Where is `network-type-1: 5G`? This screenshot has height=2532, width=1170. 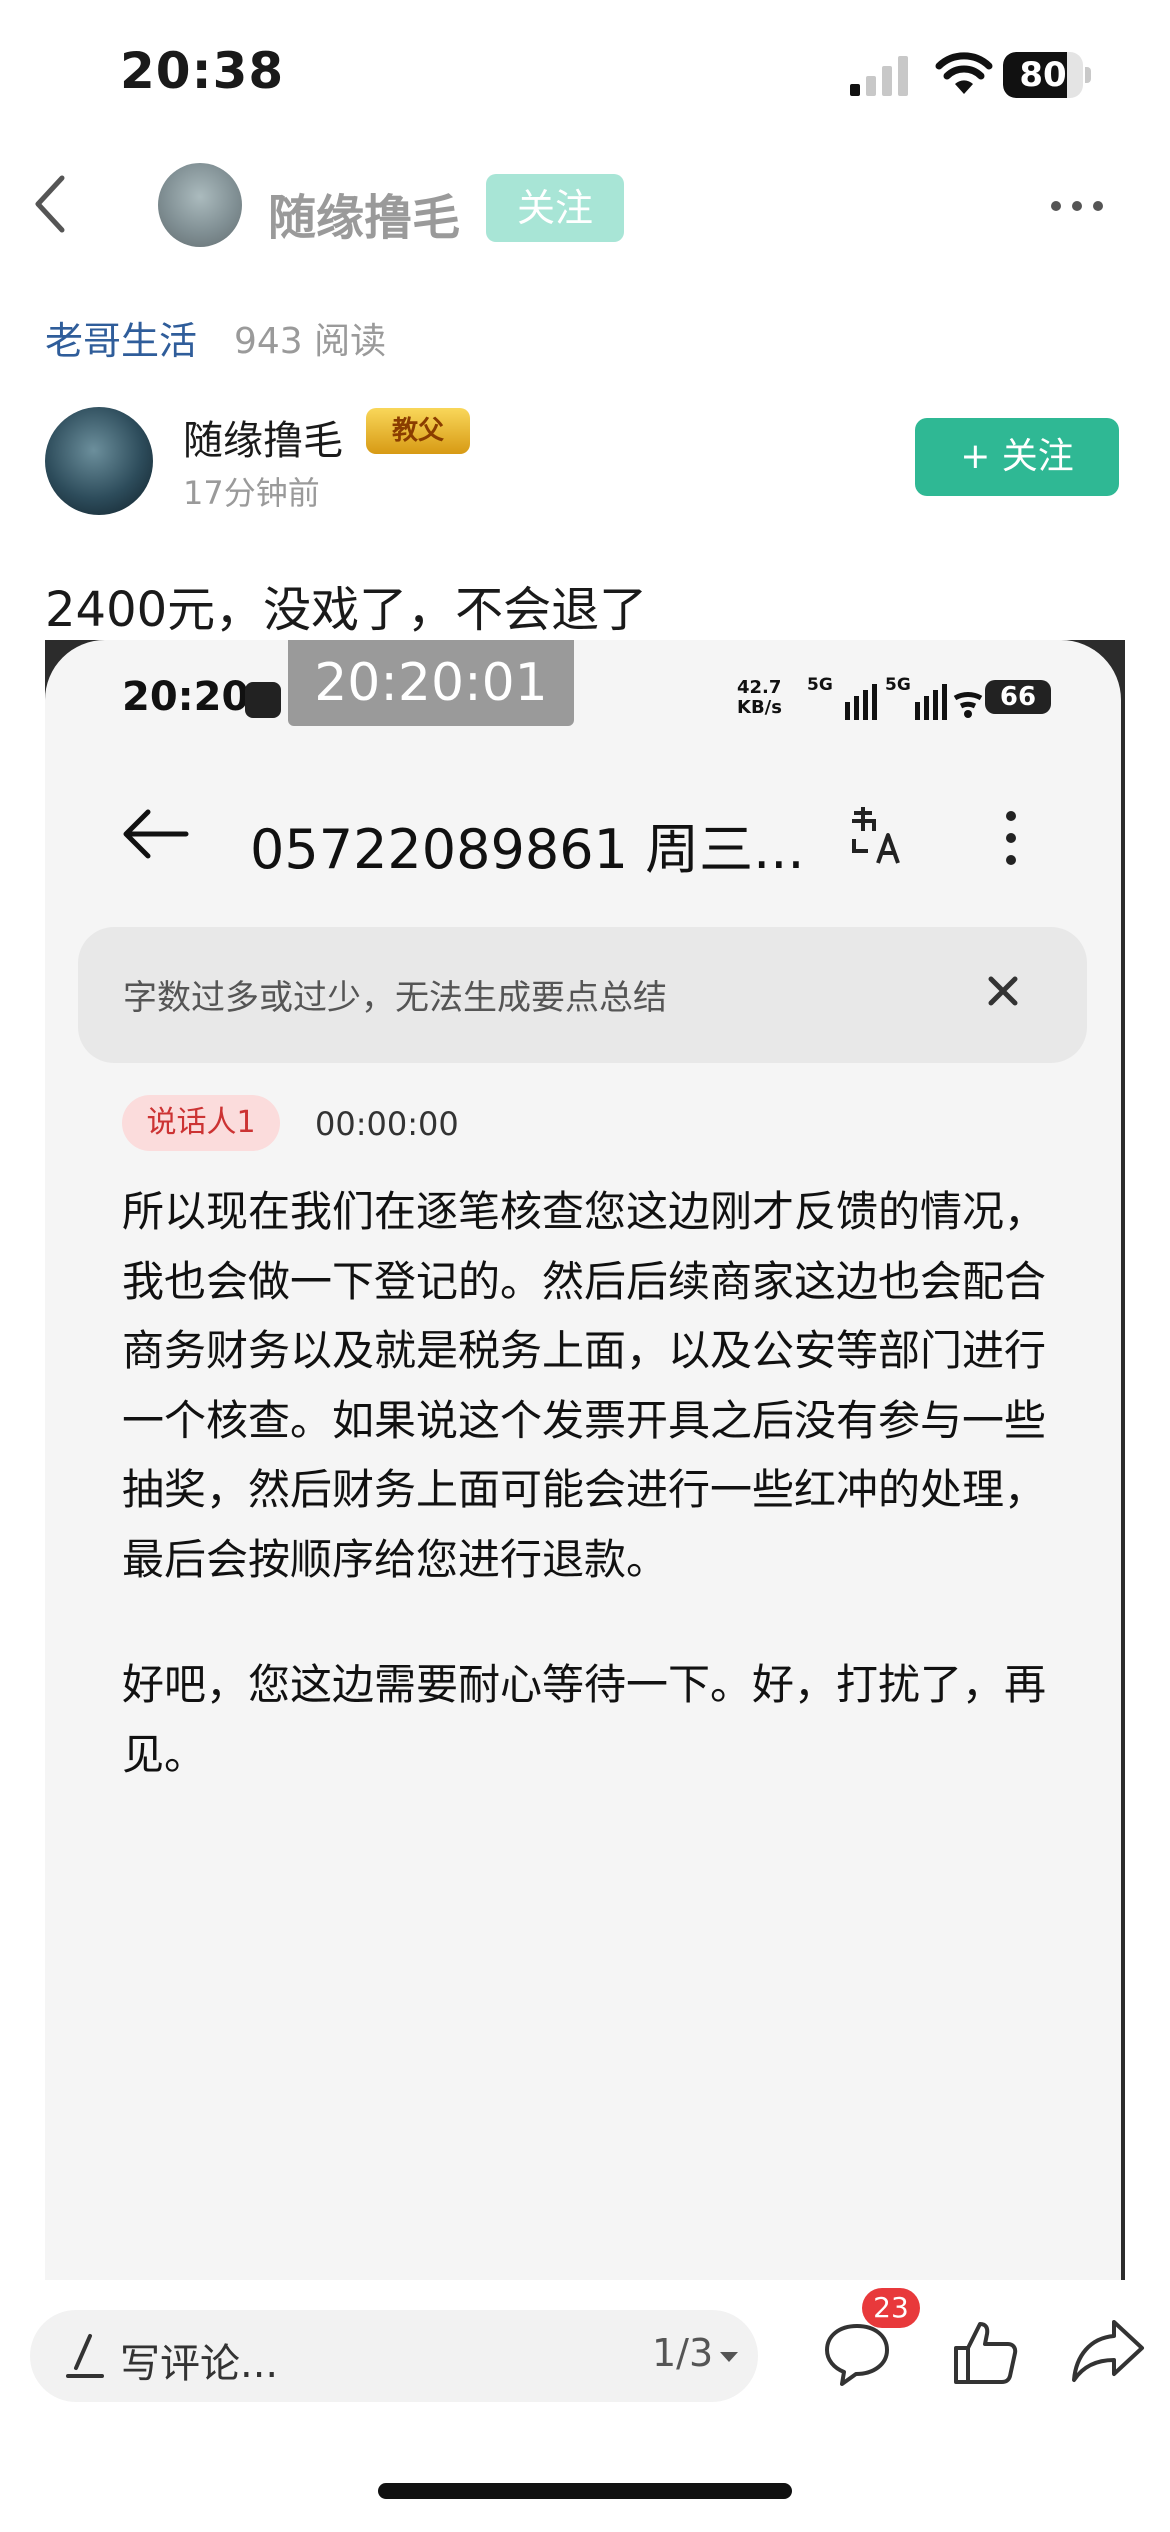
network-type-1: 5G is located at coordinates (820, 685).